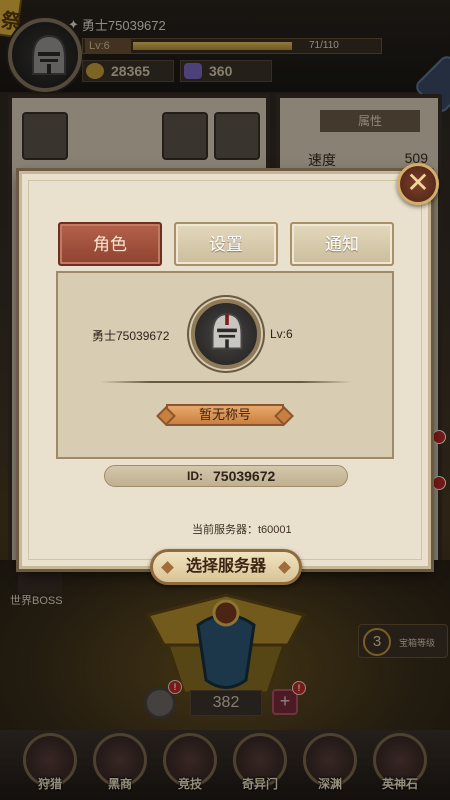 The image size is (450, 800). I want to click on tab-character: 角色, so click(110, 244).